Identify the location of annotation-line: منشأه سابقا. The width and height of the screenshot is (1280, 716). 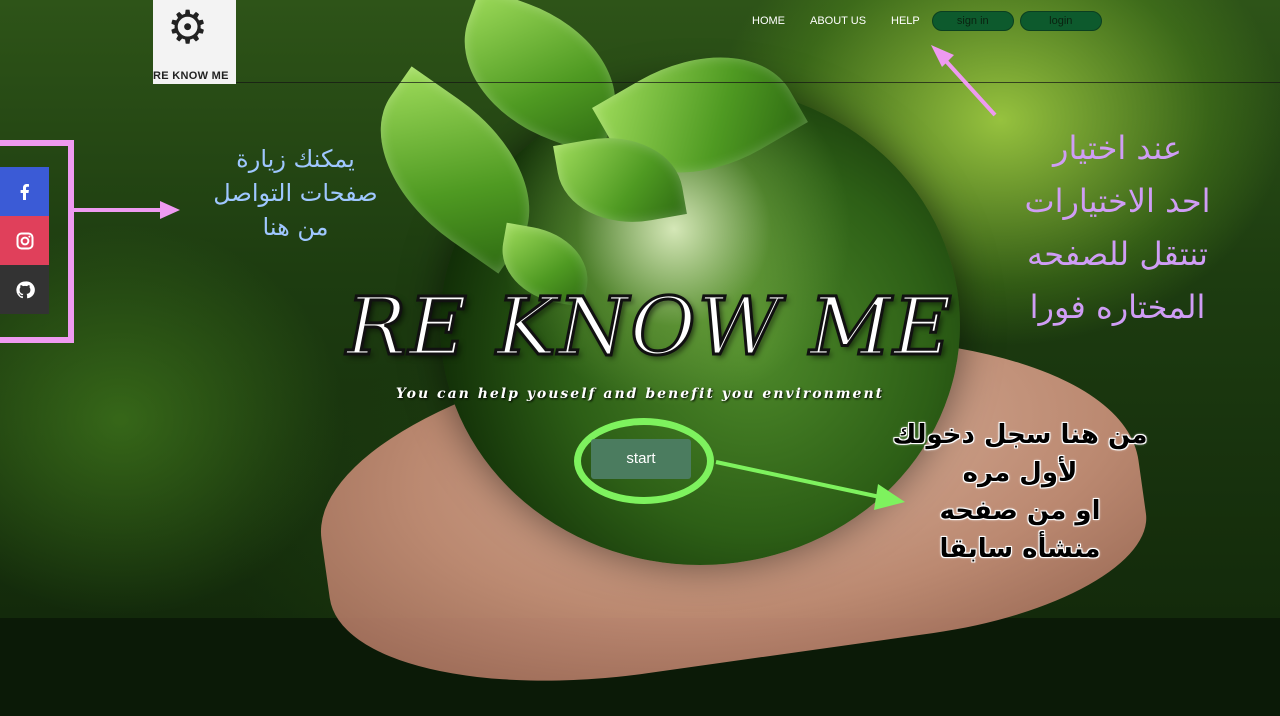
(1020, 549).